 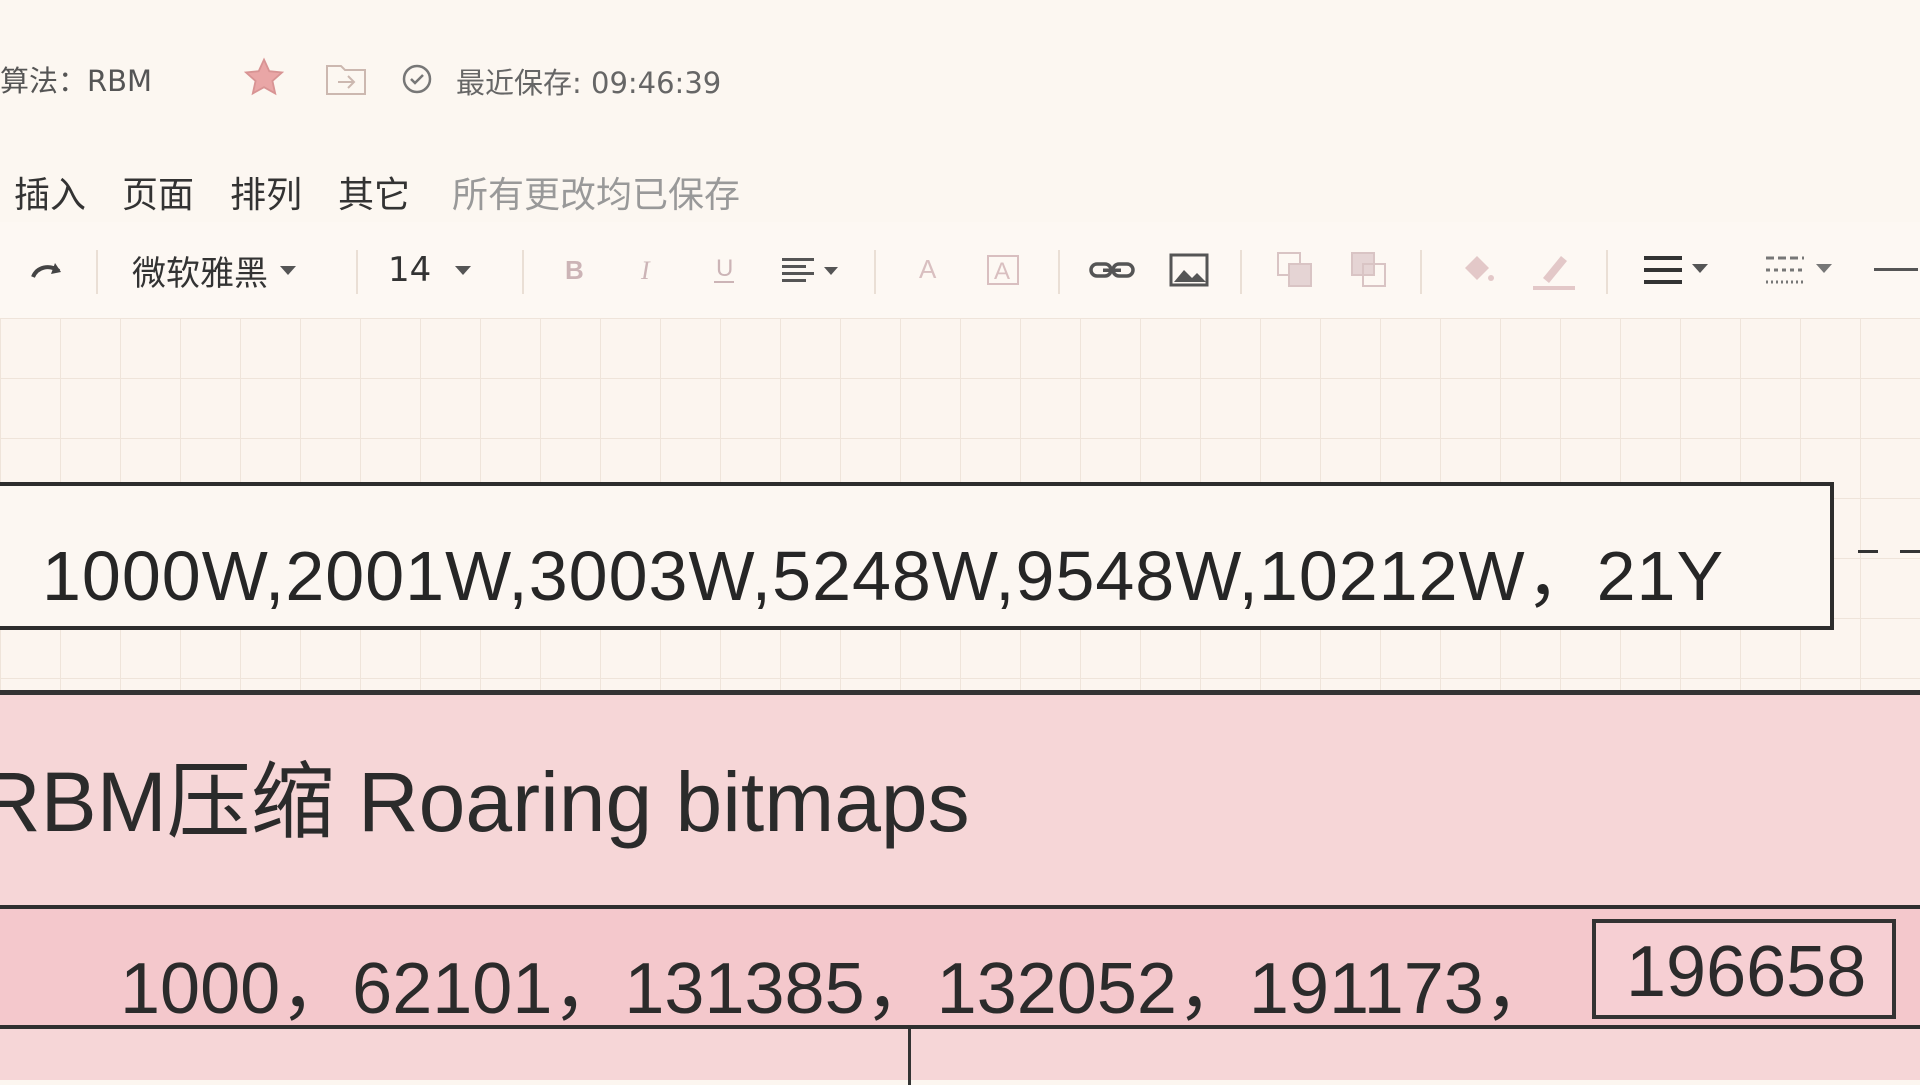 I want to click on document-title: 算法：RBM, so click(x=76, y=79).